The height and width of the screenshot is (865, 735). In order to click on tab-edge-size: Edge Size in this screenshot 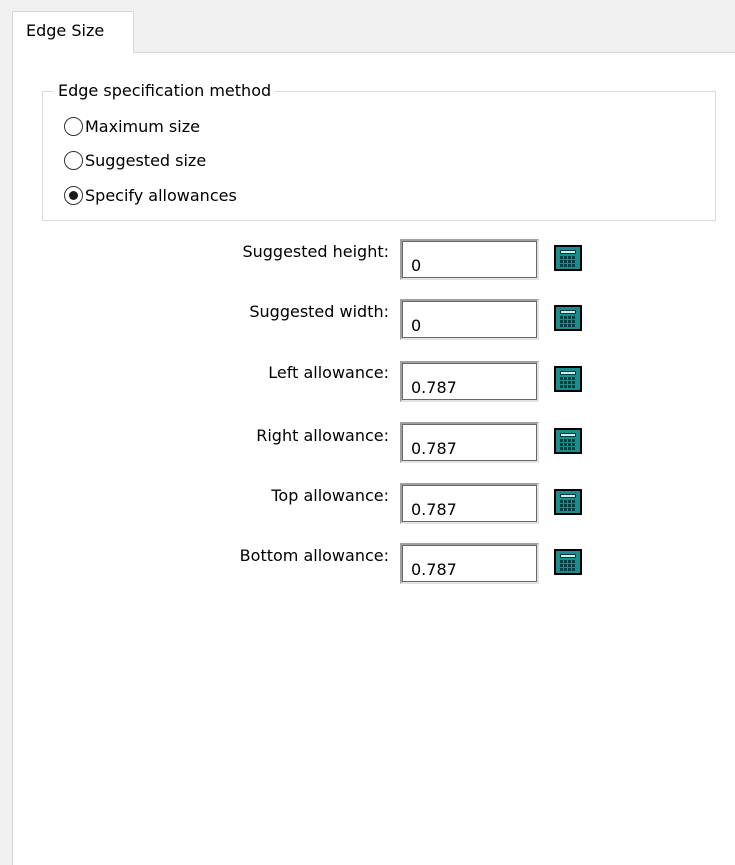, I will do `click(73, 32)`.